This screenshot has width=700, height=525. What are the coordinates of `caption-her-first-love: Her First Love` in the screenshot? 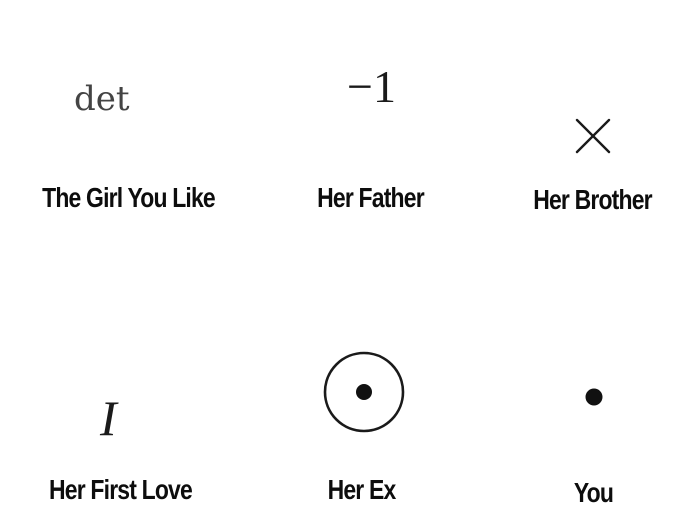 It's located at (121, 489).